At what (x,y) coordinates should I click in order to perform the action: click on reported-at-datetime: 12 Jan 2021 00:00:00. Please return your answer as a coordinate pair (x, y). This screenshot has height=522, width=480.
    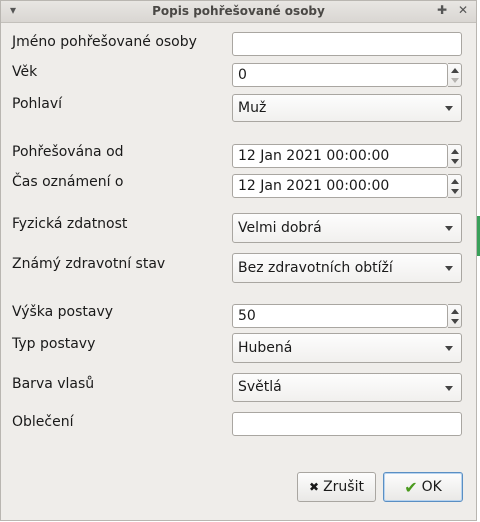
    Looking at the image, I should click on (340, 186).